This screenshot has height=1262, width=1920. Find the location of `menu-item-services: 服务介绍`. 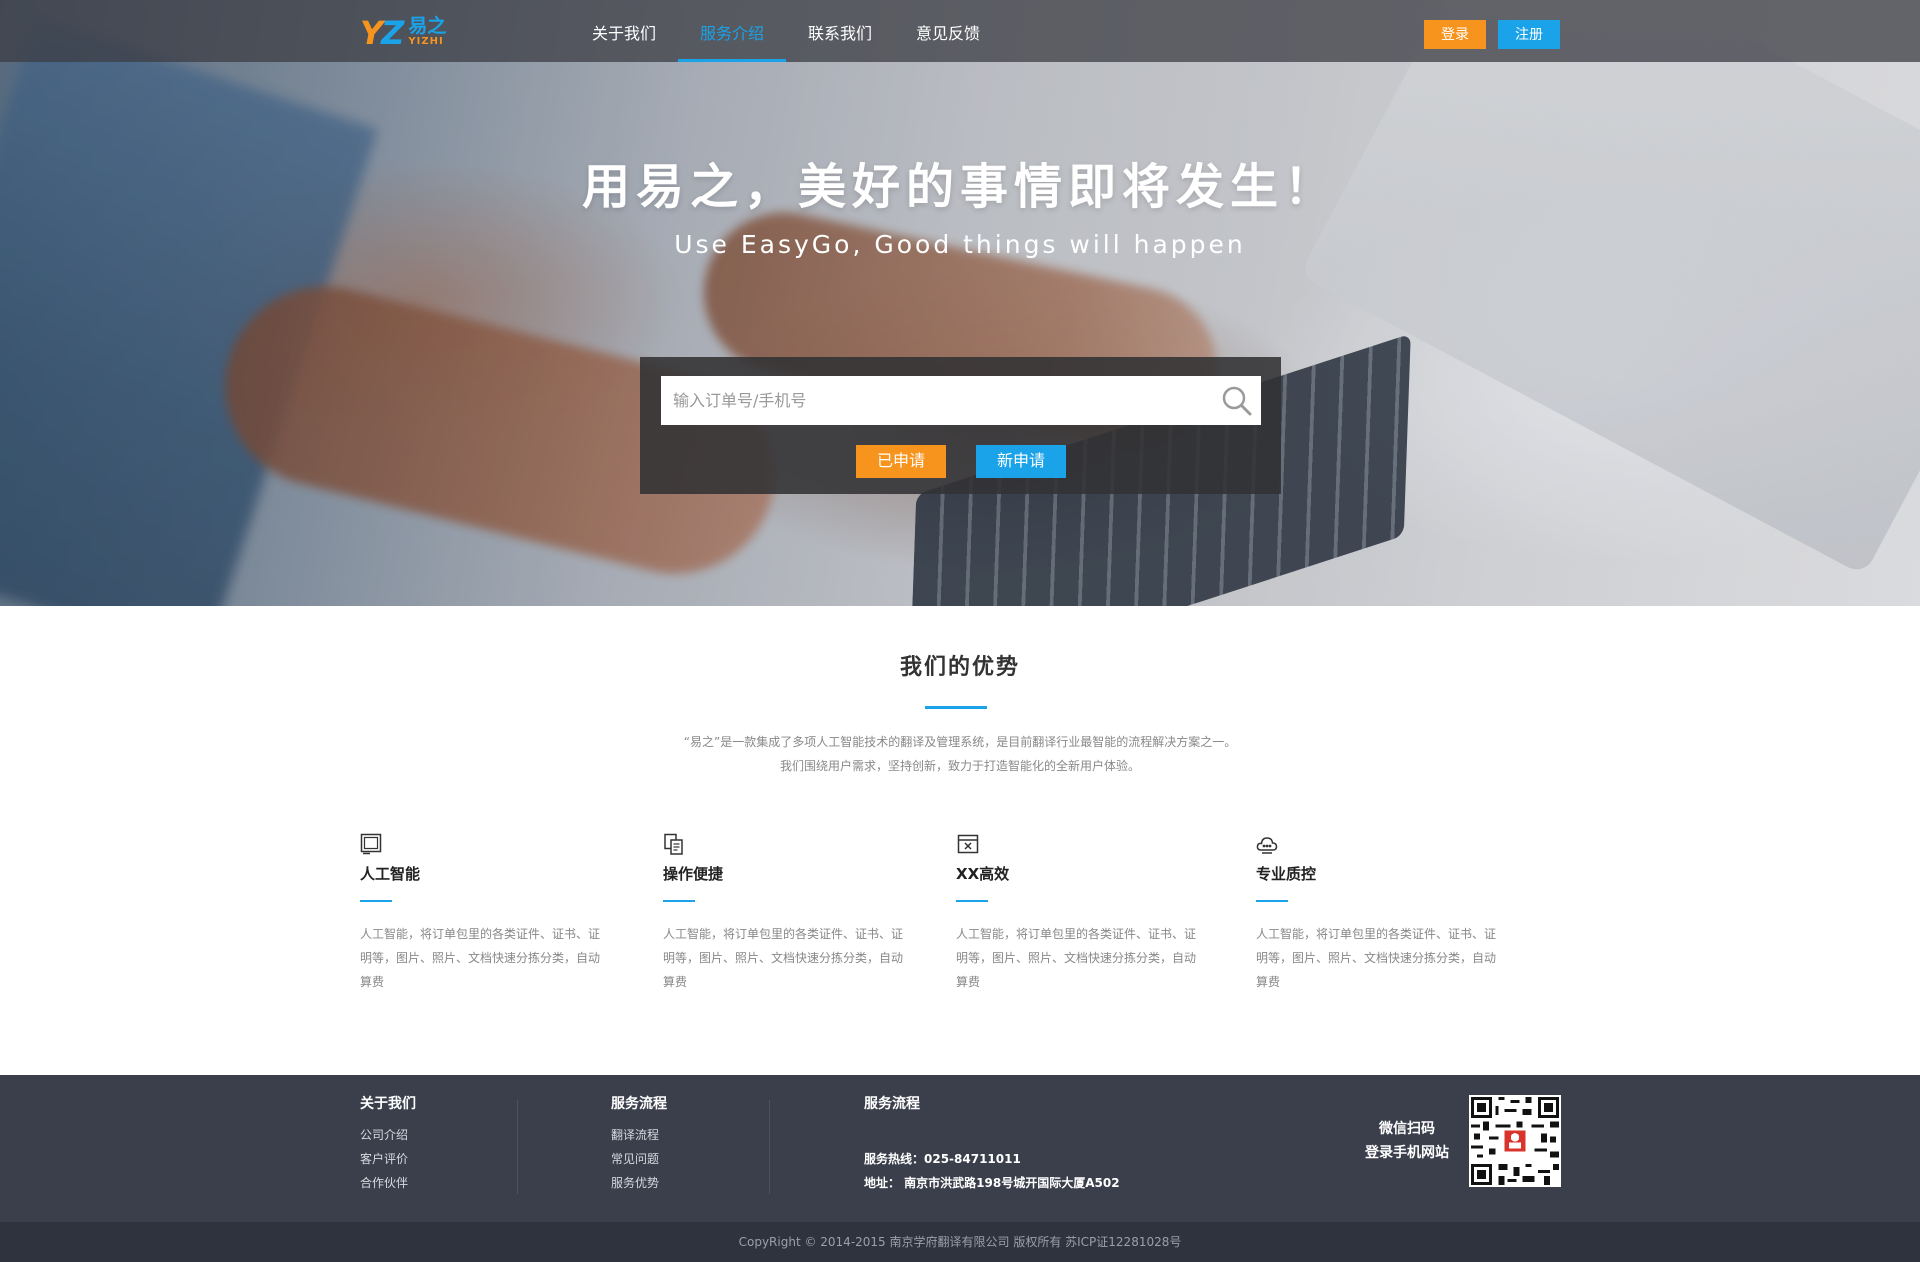

menu-item-services: 服务介绍 is located at coordinates (732, 31).